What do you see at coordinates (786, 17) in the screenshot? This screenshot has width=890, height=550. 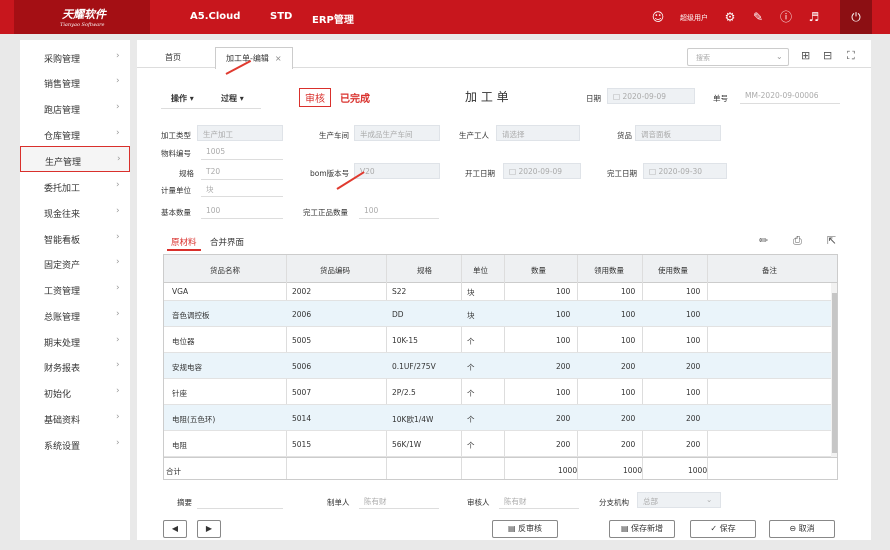 I see `help-icon: ⓘ` at bounding box center [786, 17].